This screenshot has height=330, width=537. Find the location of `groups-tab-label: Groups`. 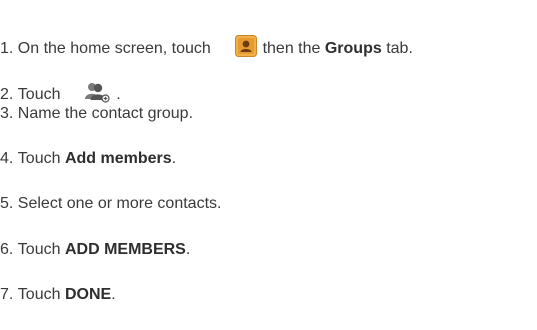

groups-tab-label: Groups is located at coordinates (353, 48).